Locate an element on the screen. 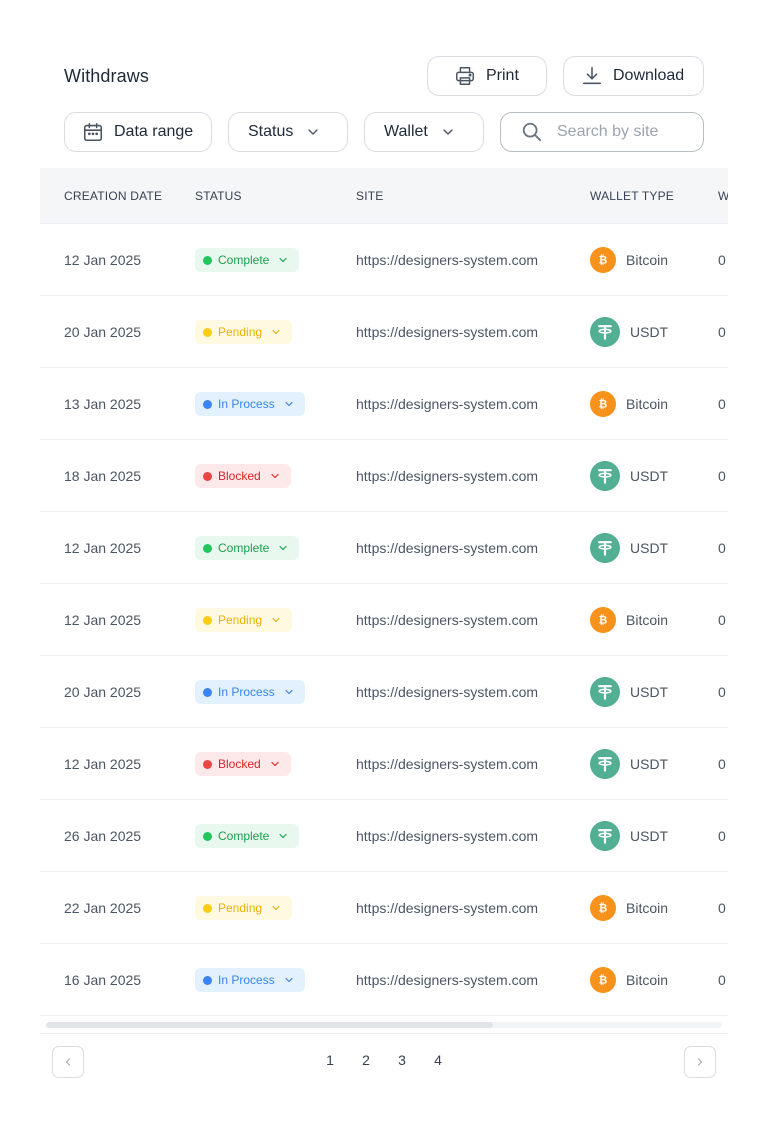  creation-date-cell: 26 Jan 2025 is located at coordinates (103, 836).